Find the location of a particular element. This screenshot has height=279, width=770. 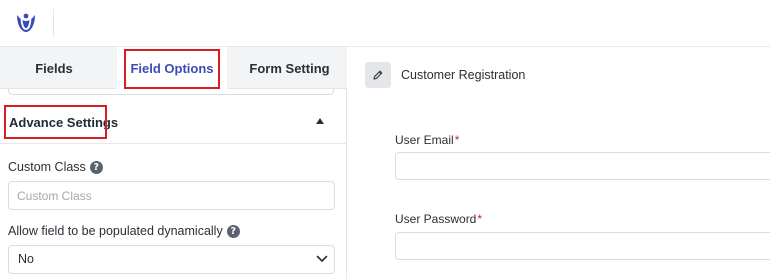

top-bar-divider is located at coordinates (53, 23).